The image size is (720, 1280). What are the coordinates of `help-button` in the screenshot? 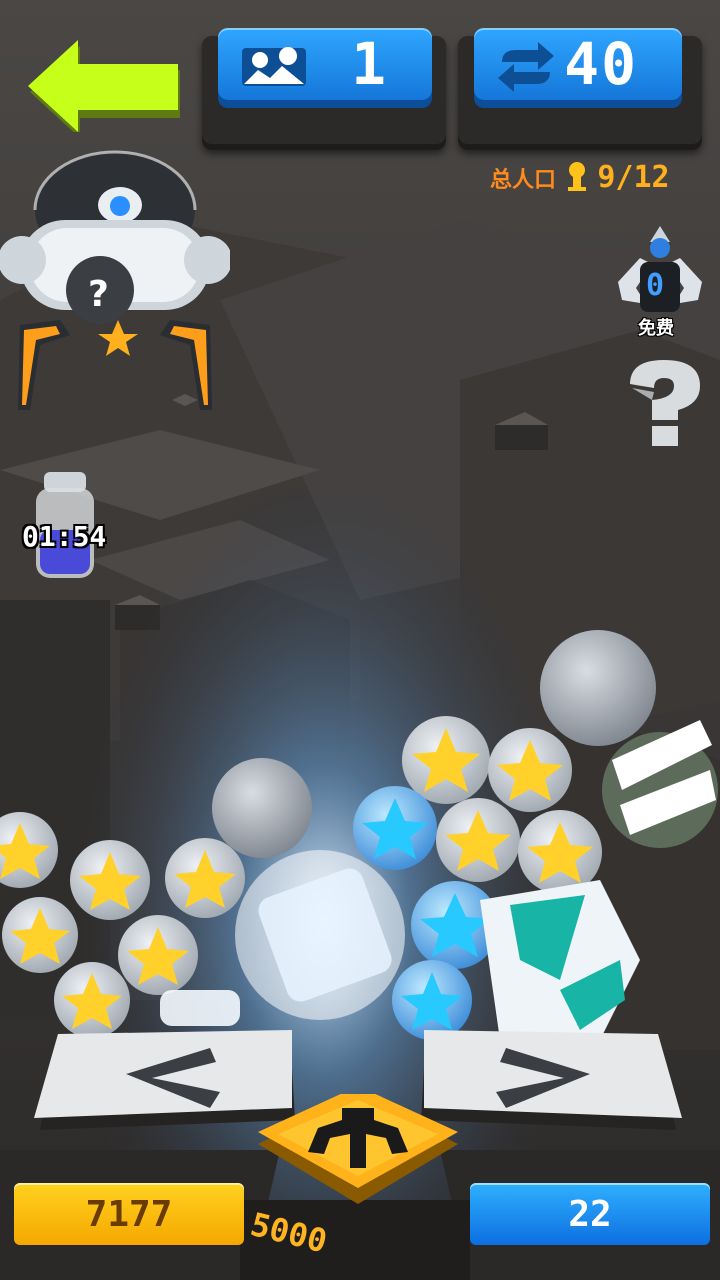 It's located at (663, 402).